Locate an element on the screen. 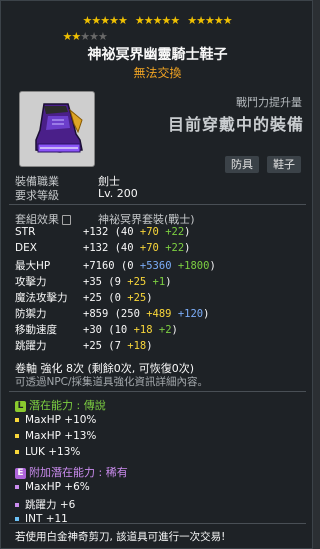 The image size is (320, 549). stat-row: 移動速度 +30 (10 +18 +2) is located at coordinates (96, 329).